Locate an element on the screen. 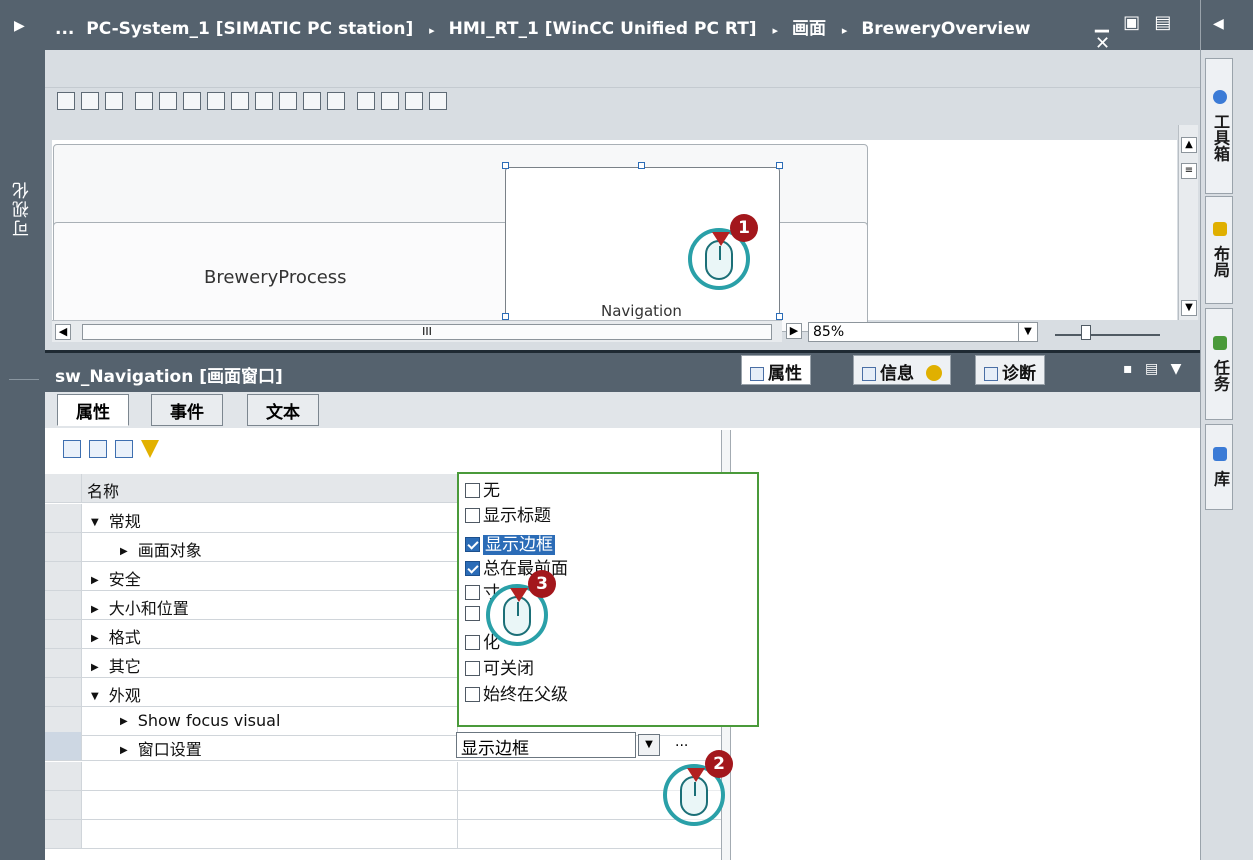 The height and width of the screenshot is (860, 1253). scroll-left-icon: ◀ is located at coordinates (63, 332).